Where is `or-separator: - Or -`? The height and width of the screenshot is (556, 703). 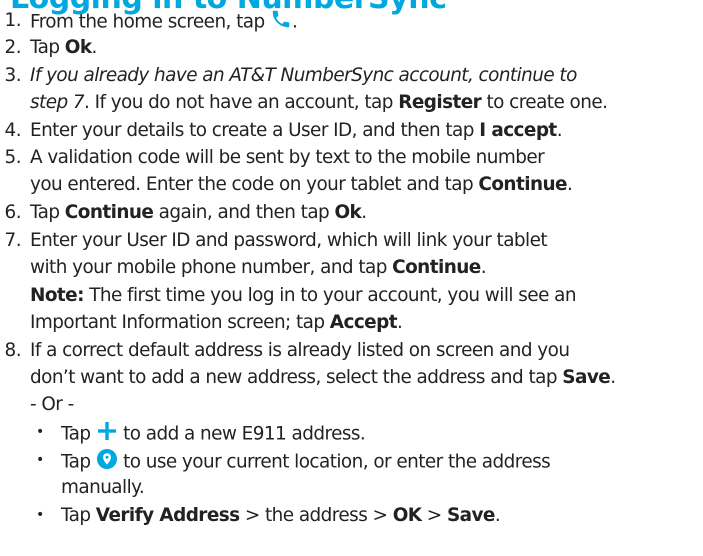 or-separator: - Or - is located at coordinates (52, 404).